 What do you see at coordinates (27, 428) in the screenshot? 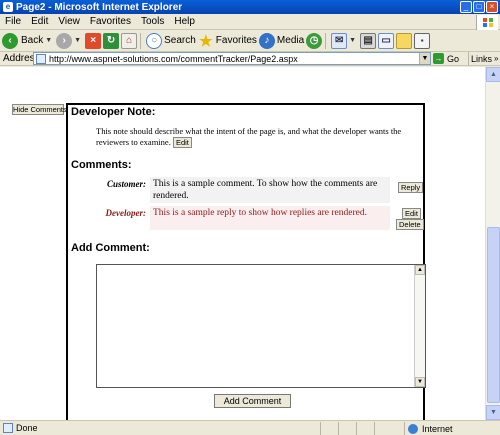
I see `status-text: Done` at bounding box center [27, 428].